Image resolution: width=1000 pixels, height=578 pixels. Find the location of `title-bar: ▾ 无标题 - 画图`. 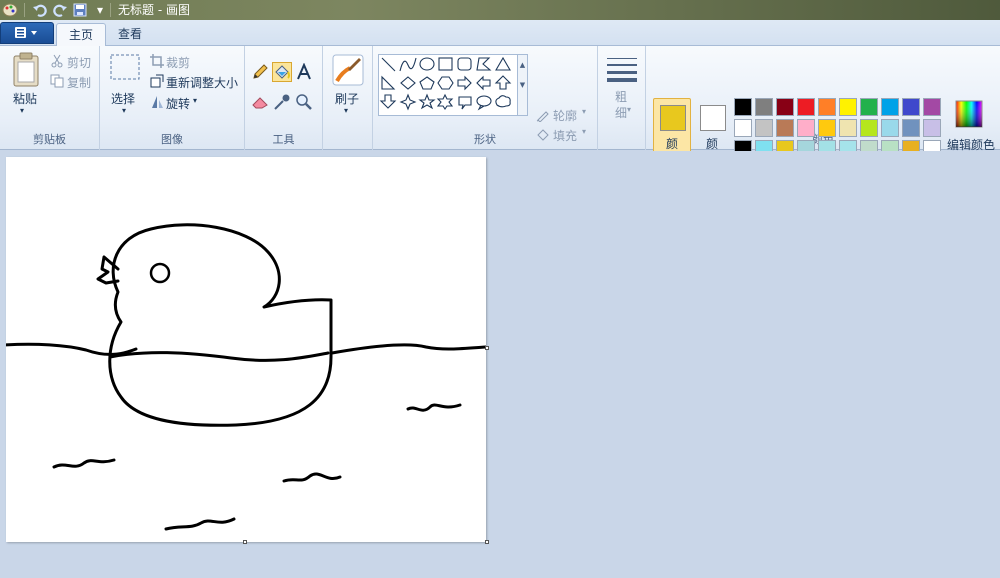

title-bar: ▾ 无标题 - 画图 is located at coordinates (500, 10).